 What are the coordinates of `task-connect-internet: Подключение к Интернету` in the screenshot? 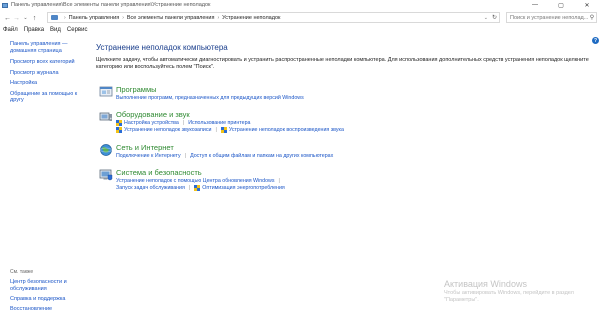 It's located at (148, 156).